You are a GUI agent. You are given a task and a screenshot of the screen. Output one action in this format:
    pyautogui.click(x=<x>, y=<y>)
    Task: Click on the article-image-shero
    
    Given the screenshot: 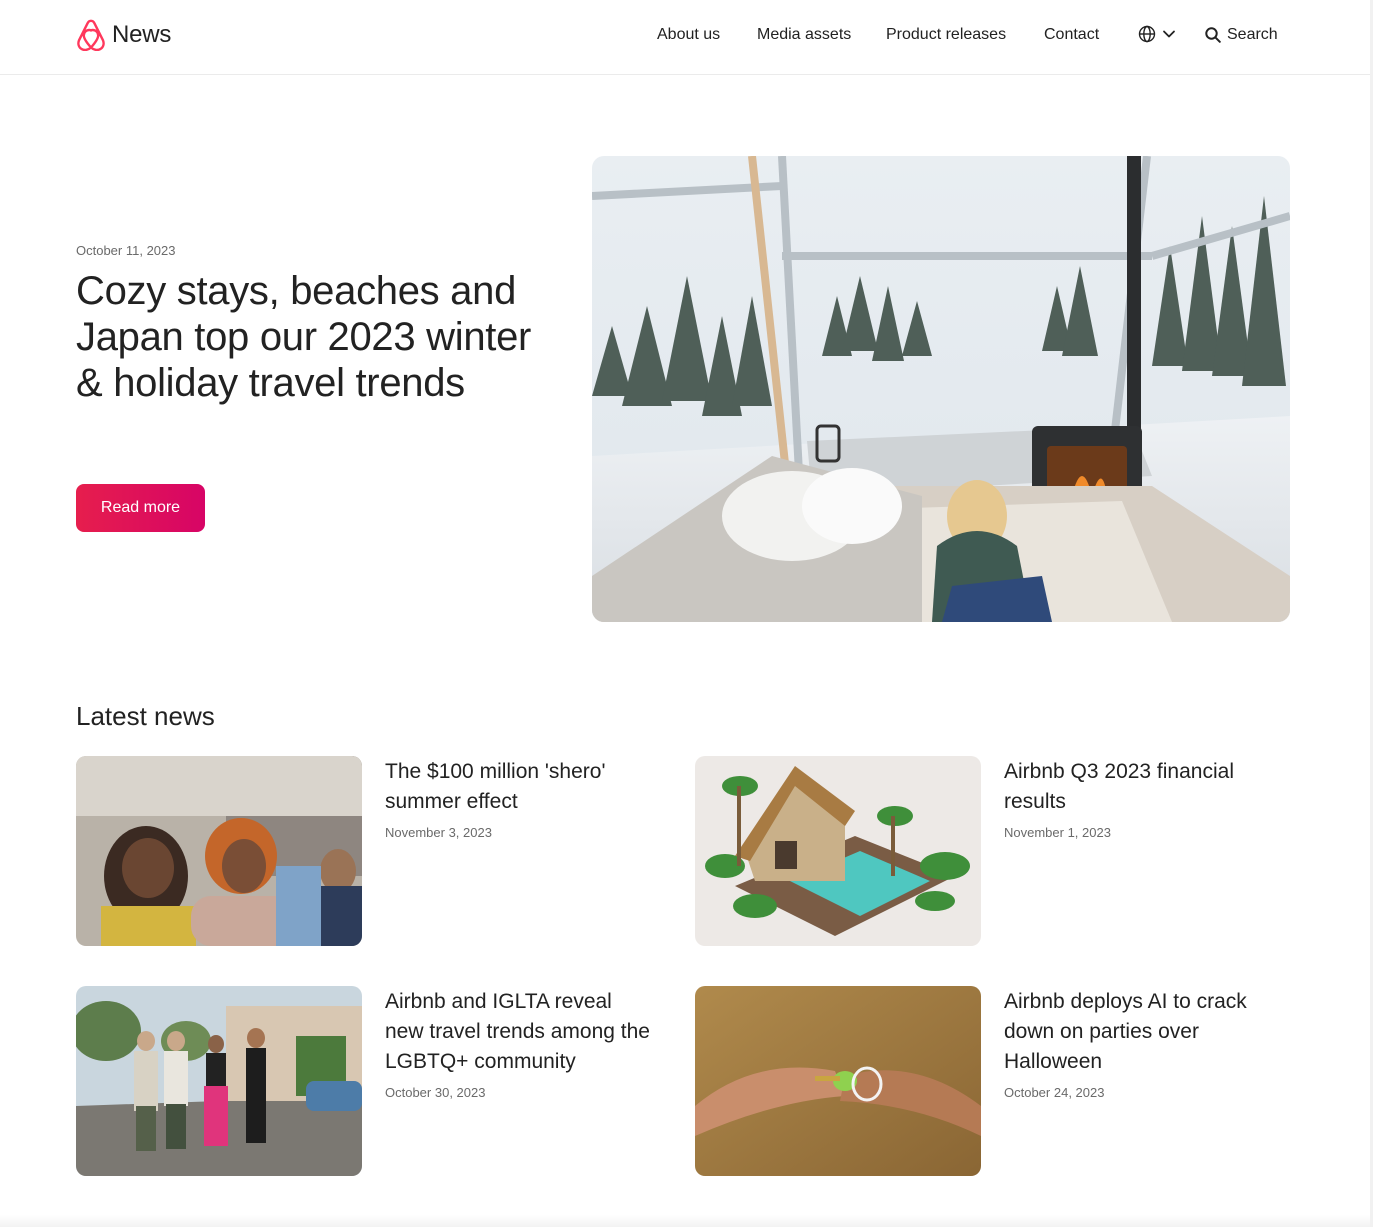 What is the action you would take?
    pyautogui.click(x=219, y=851)
    